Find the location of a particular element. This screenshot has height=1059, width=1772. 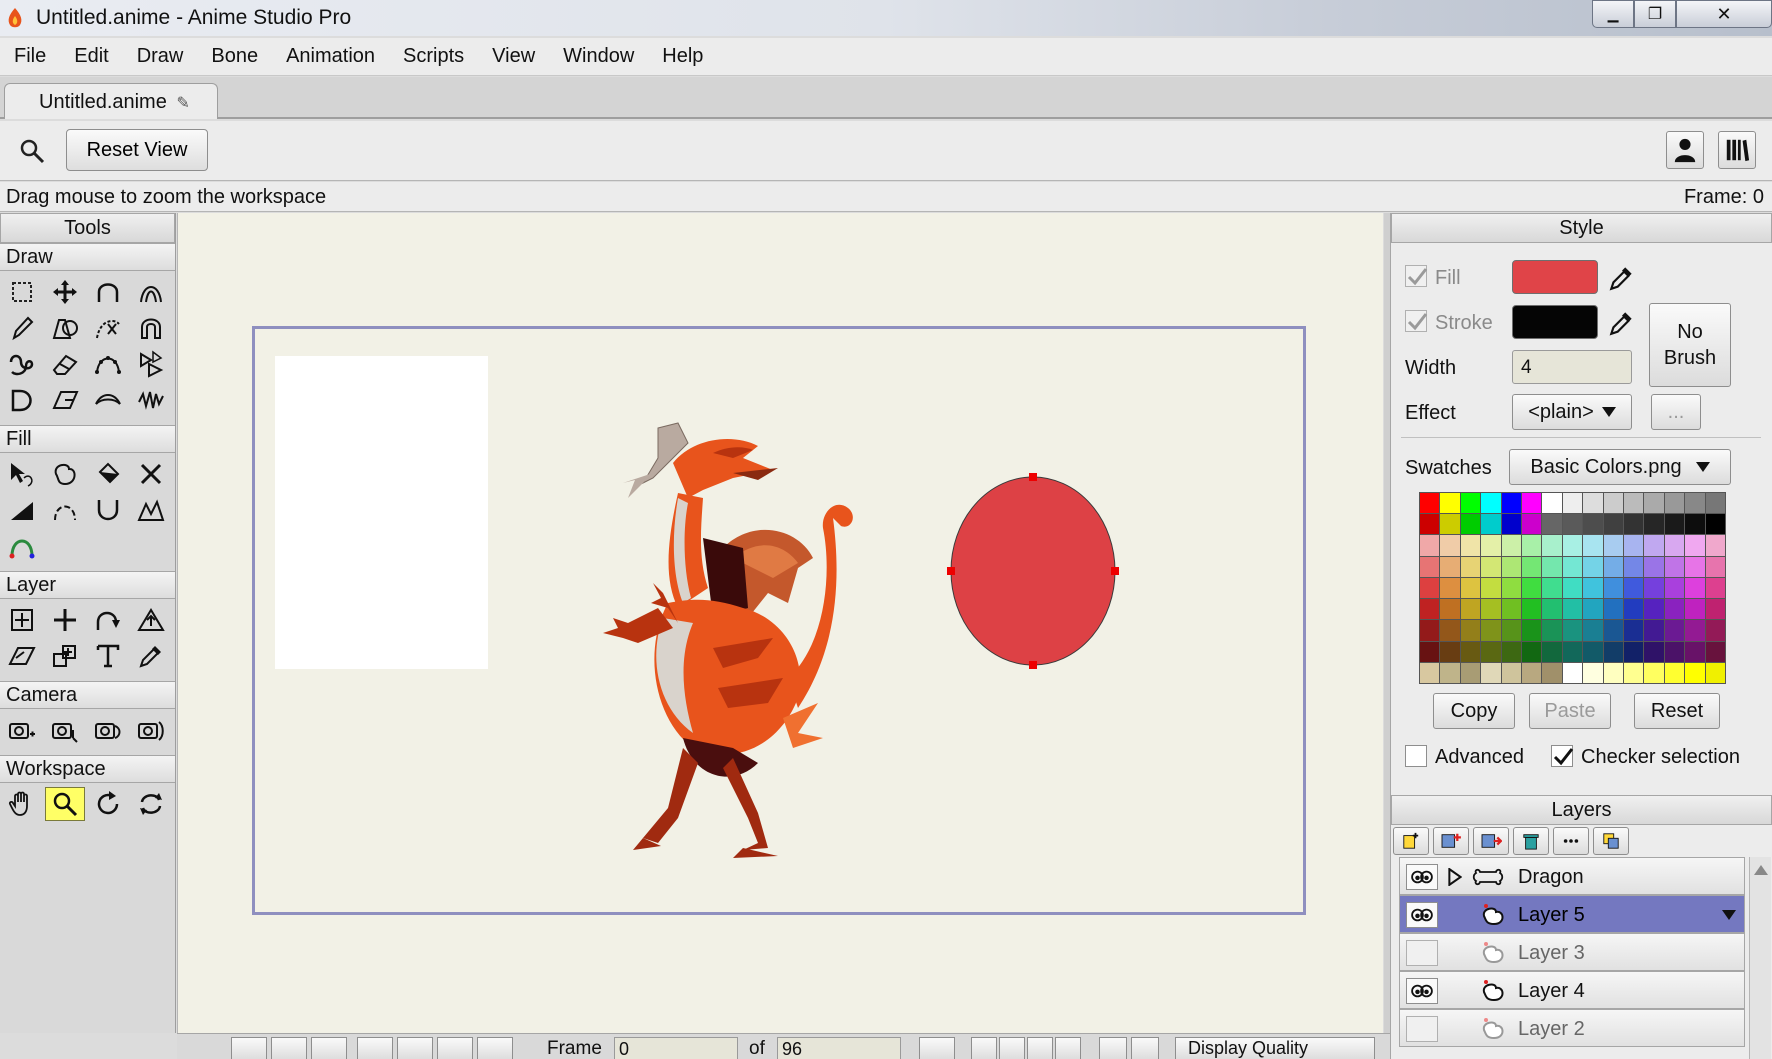

menu-draw: Draw is located at coordinates (160, 56).